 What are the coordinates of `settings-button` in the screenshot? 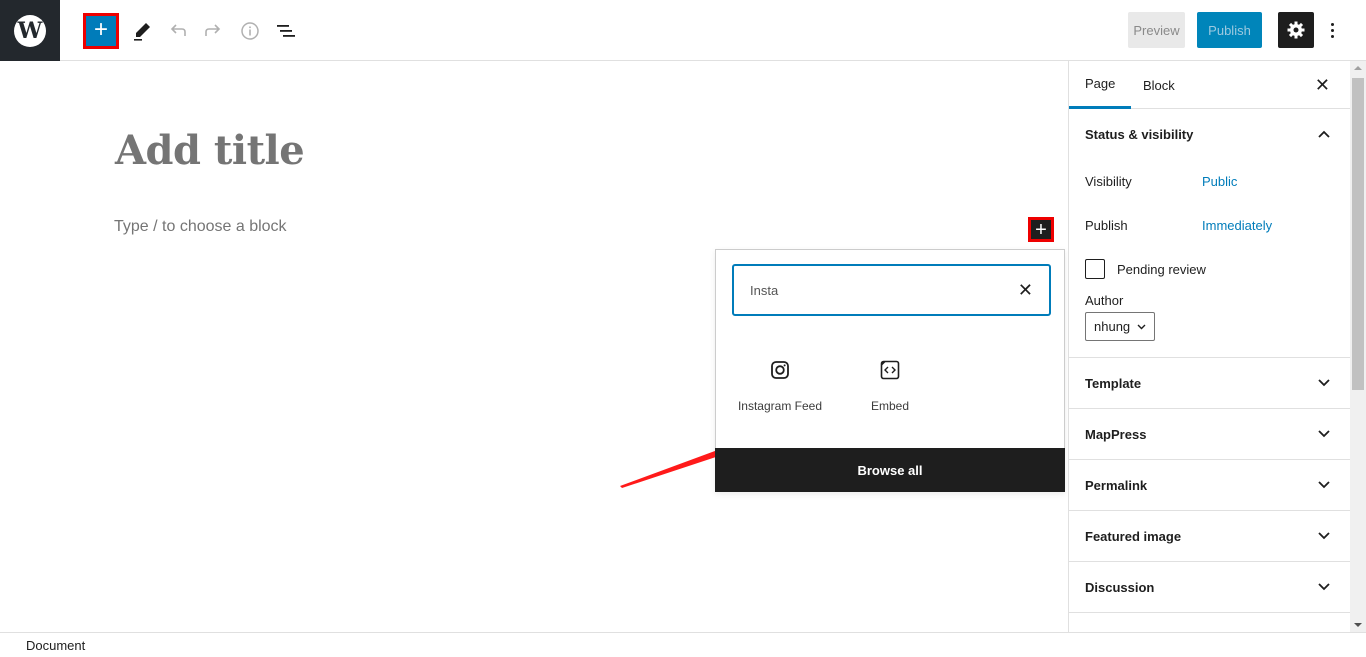 It's located at (1296, 30).